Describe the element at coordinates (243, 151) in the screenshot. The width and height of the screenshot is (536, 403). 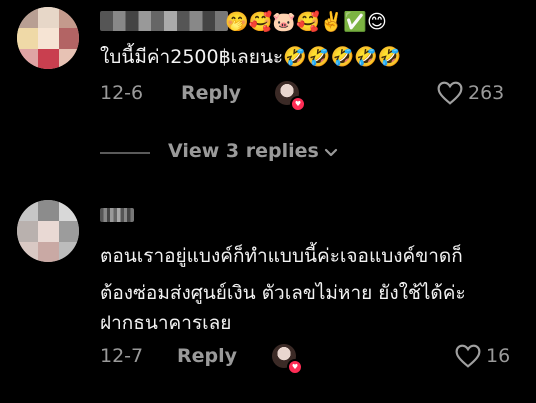
I see `view-replies-button: View 3 replies` at that location.